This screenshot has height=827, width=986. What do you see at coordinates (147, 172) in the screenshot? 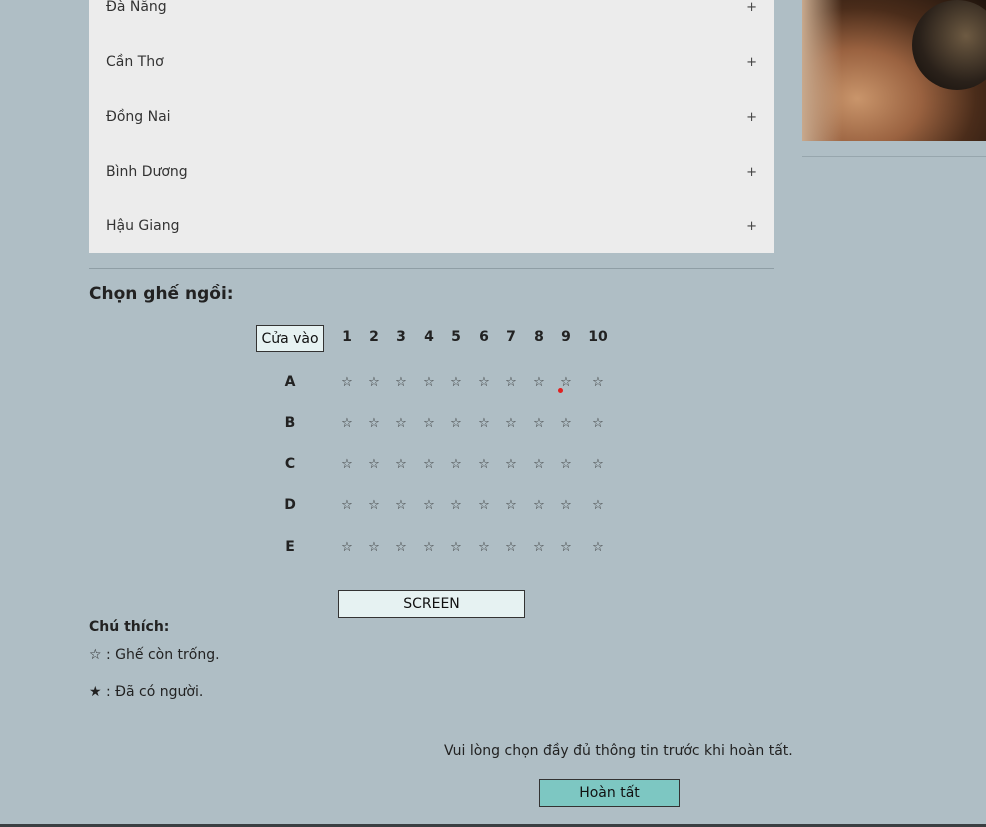
I see `city-label: Bình Dương` at bounding box center [147, 172].